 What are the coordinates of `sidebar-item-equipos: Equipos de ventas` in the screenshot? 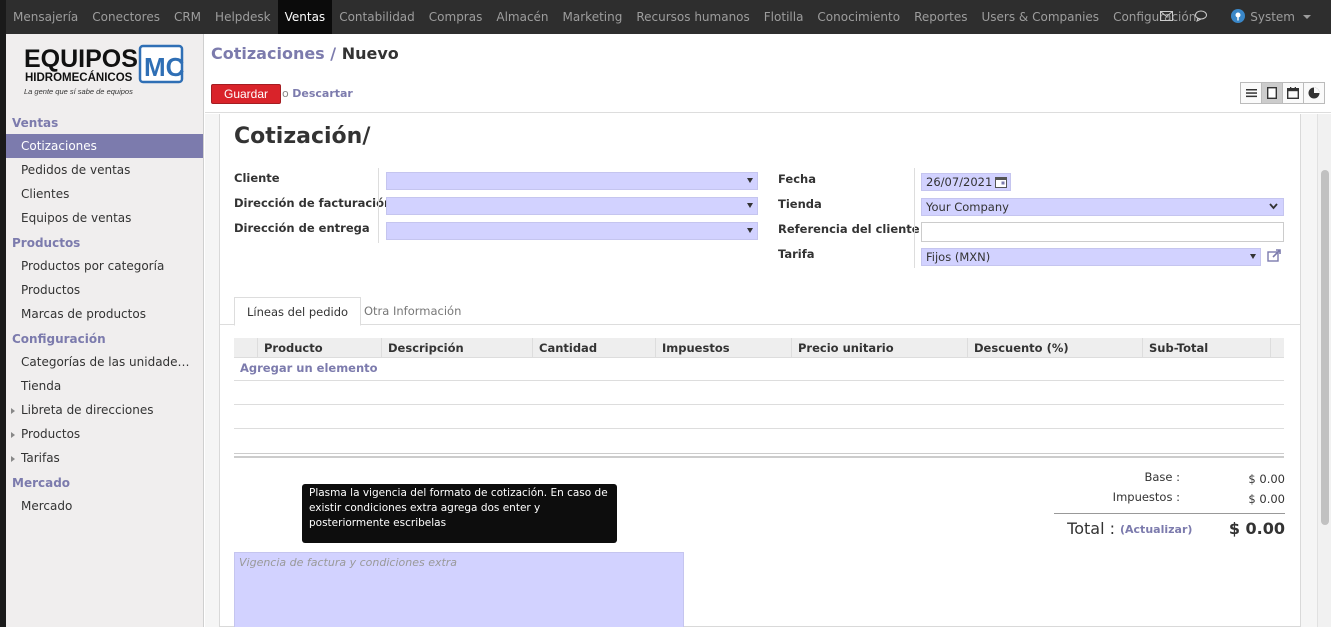 It's located at (104, 218).